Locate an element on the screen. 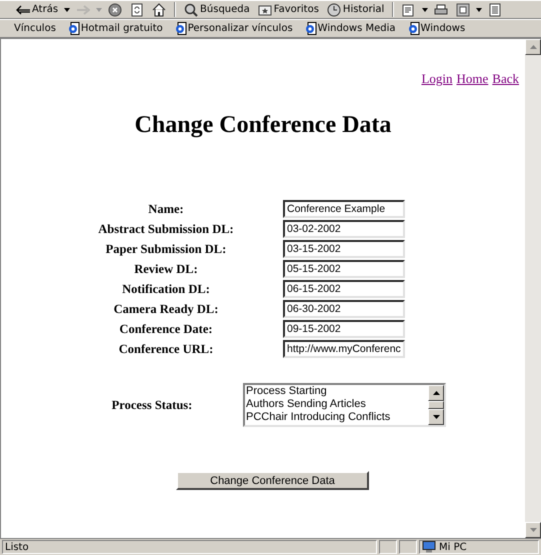  link-button: Windows Media is located at coordinates (350, 28).